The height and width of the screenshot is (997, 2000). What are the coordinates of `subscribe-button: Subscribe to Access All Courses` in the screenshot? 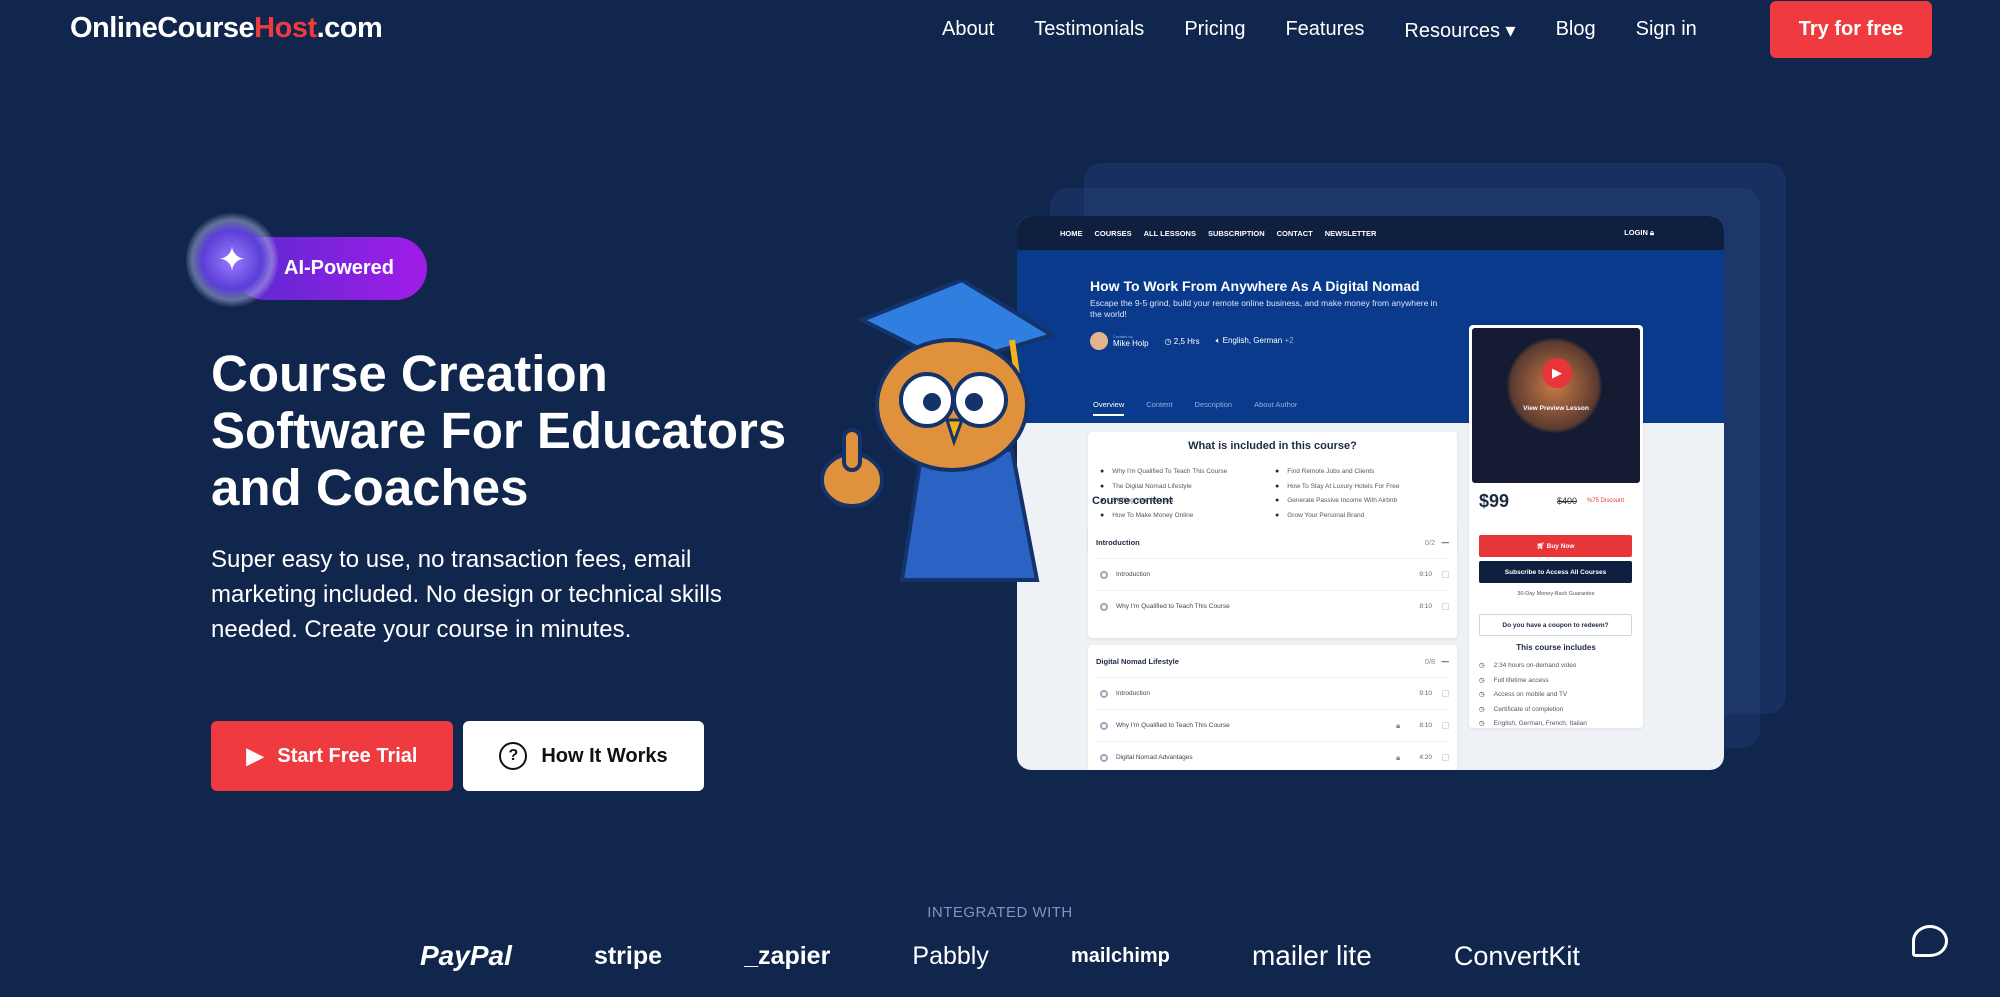 It's located at (1555, 572).